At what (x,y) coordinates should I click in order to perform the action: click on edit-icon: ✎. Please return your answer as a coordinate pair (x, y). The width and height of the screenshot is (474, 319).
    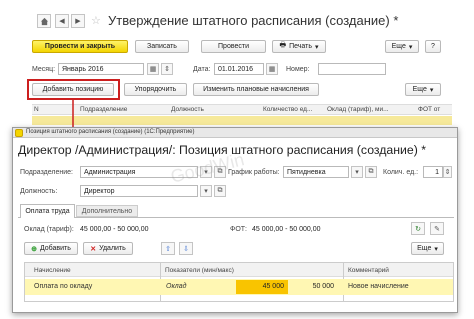
    Looking at the image, I should click on (437, 228).